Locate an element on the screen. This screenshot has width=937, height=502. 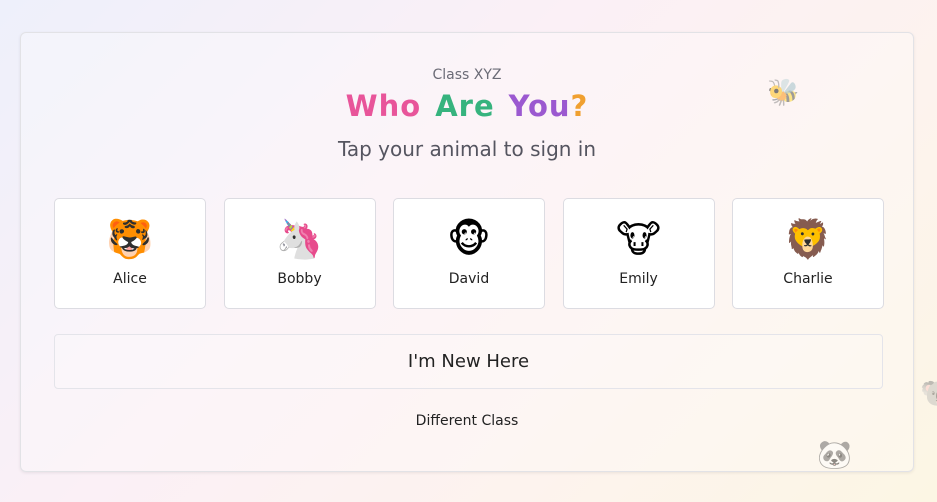
animal-name: Emily is located at coordinates (638, 279).